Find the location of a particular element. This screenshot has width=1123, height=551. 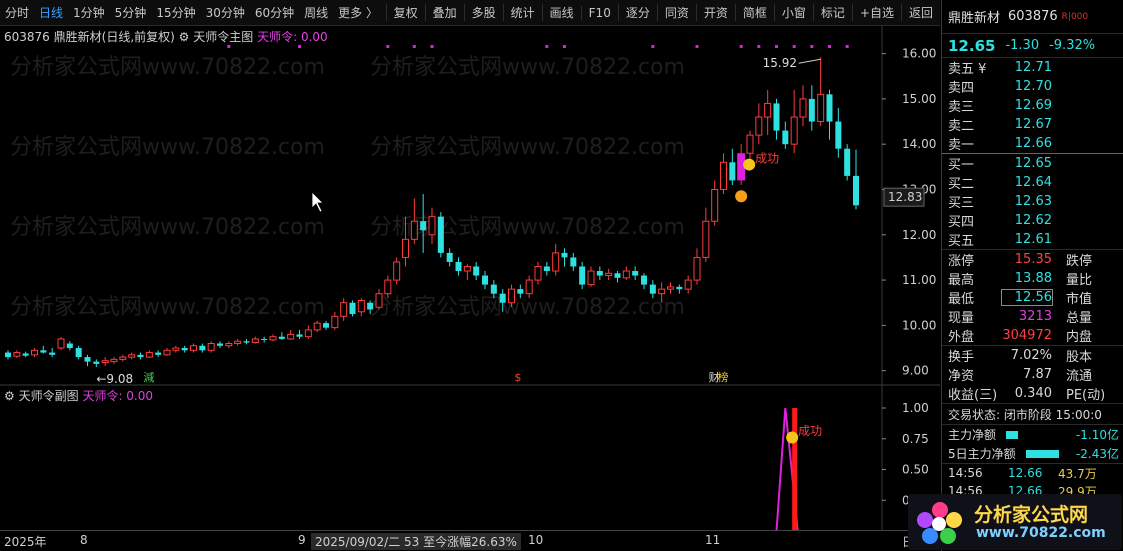

toolbar-button: F10 is located at coordinates (599, 12).